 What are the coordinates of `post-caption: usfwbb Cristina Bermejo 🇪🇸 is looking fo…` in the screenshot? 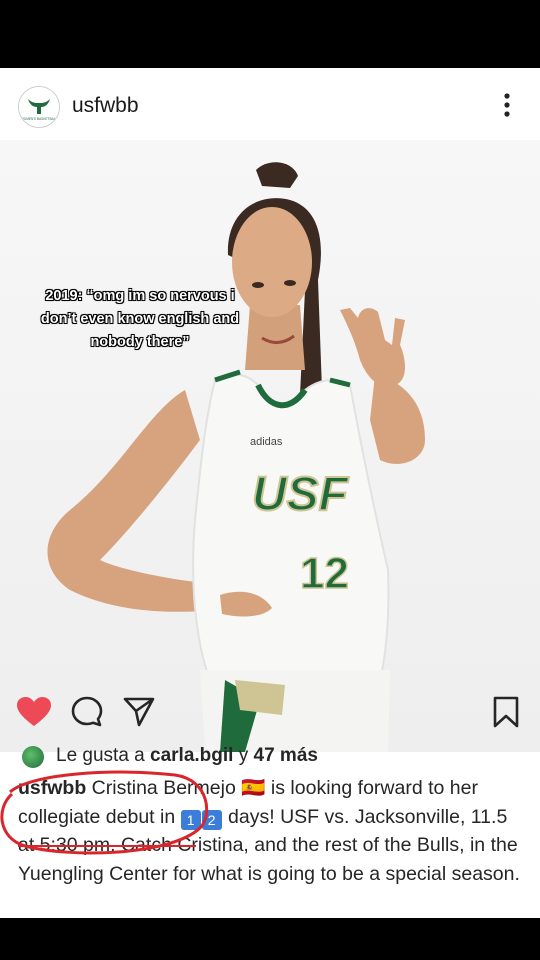 It's located at (270, 831).